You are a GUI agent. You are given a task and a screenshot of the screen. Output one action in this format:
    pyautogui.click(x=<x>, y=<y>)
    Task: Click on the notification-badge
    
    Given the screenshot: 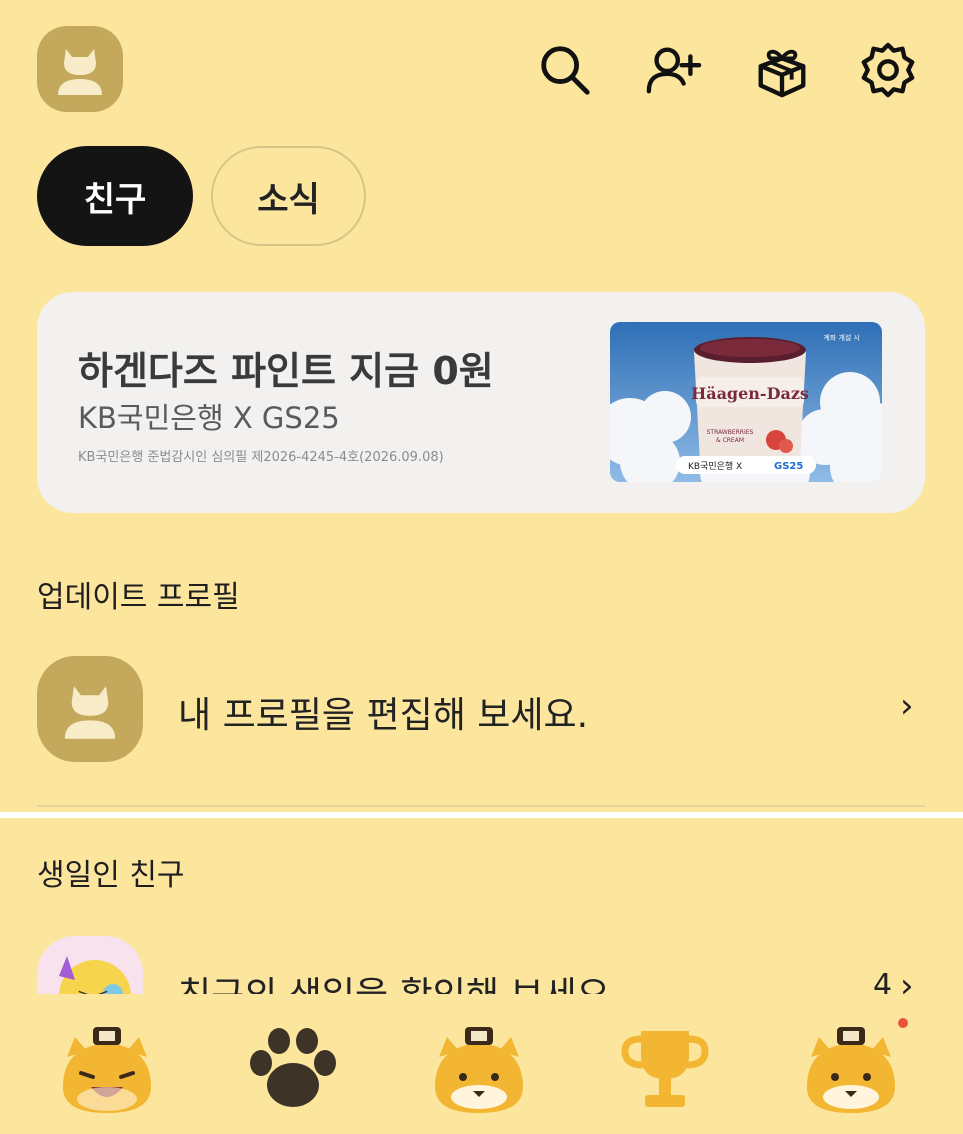 What is the action you would take?
    pyautogui.click(x=903, y=1023)
    